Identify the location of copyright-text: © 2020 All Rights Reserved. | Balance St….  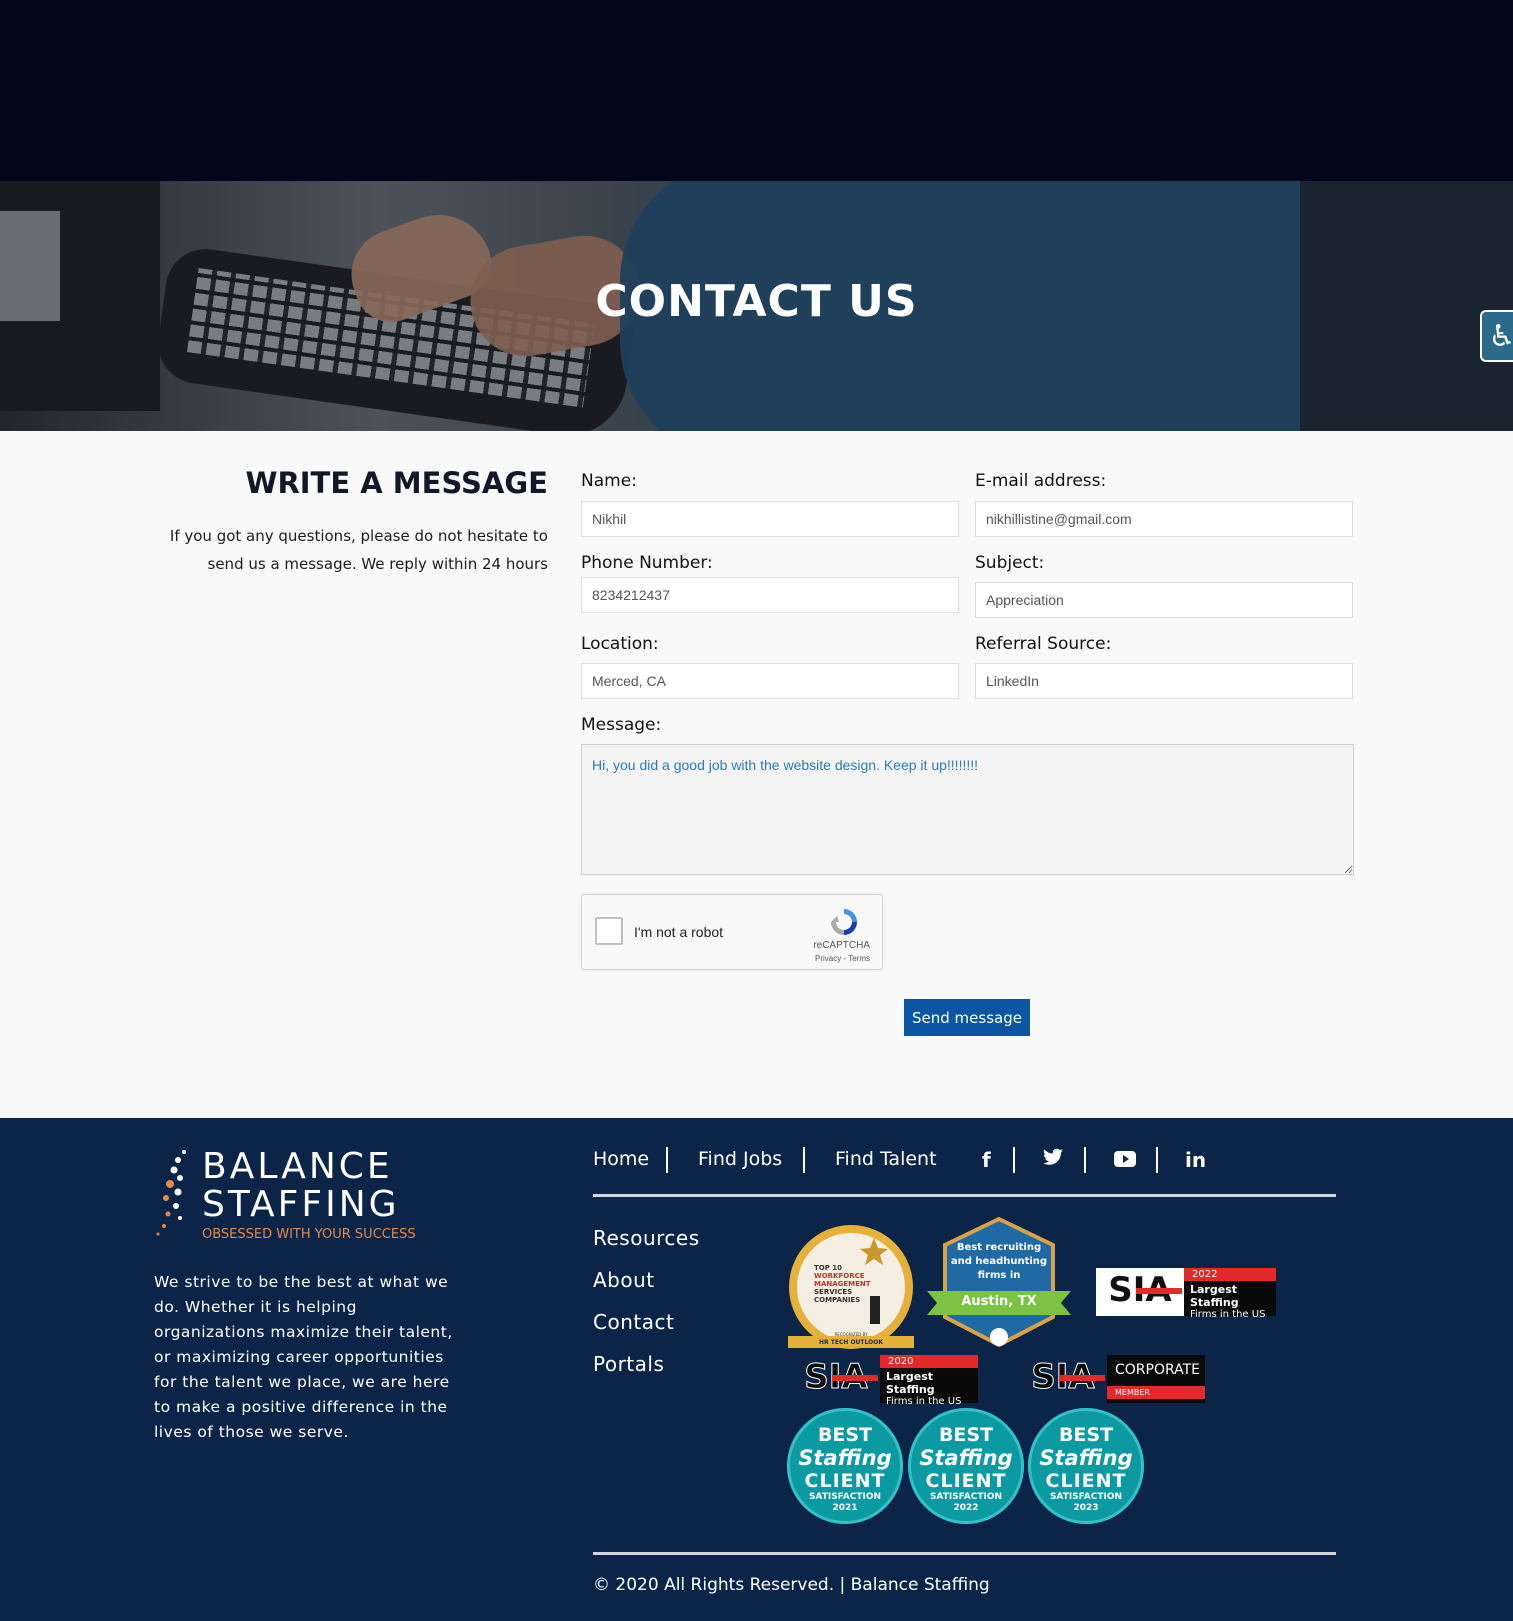
(791, 1585).